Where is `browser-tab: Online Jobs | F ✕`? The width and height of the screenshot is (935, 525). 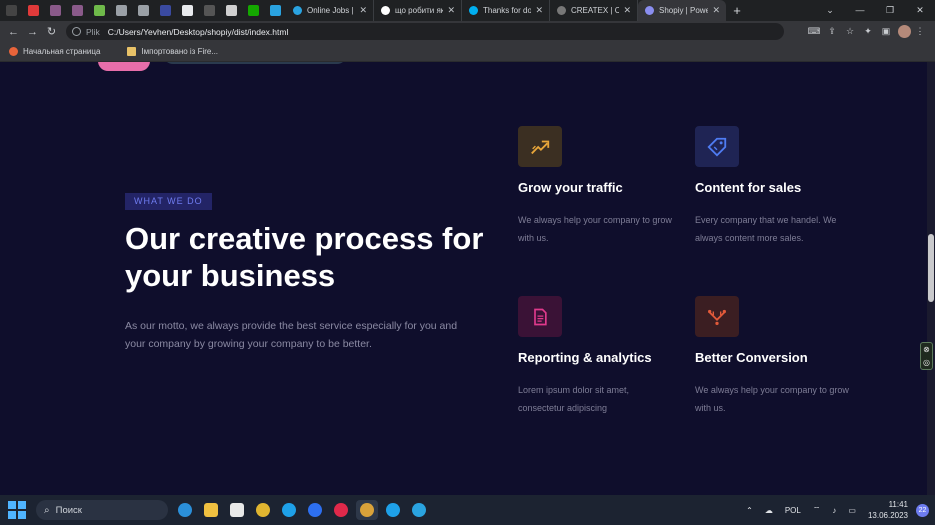 browser-tab: Online Jobs | F ✕ is located at coordinates (330, 10).